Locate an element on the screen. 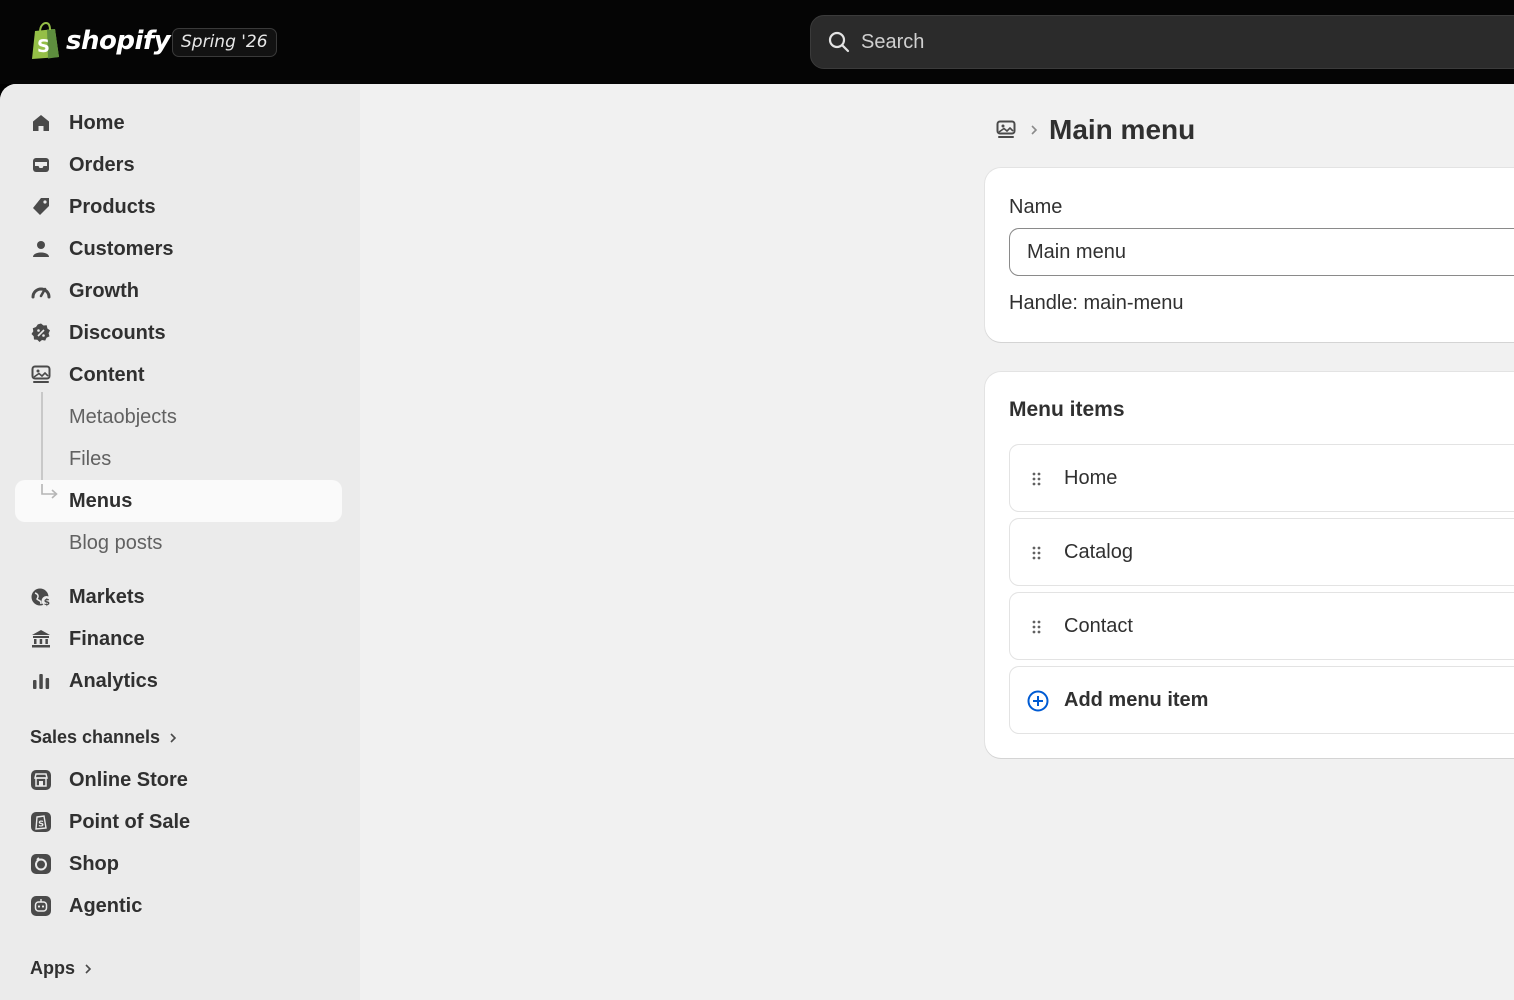 This screenshot has height=1000, width=1514. sales-channels-header: Sales channels is located at coordinates (104, 737).